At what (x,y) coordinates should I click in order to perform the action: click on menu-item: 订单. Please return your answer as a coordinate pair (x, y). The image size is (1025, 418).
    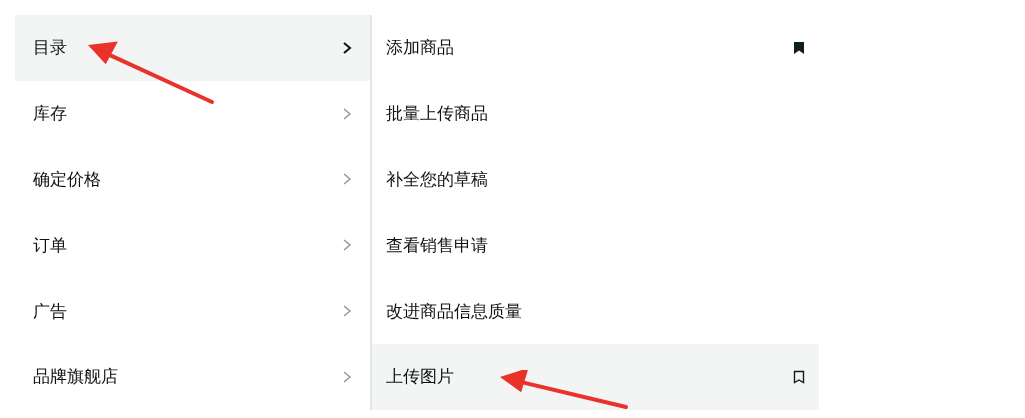
    Looking at the image, I should click on (192, 245).